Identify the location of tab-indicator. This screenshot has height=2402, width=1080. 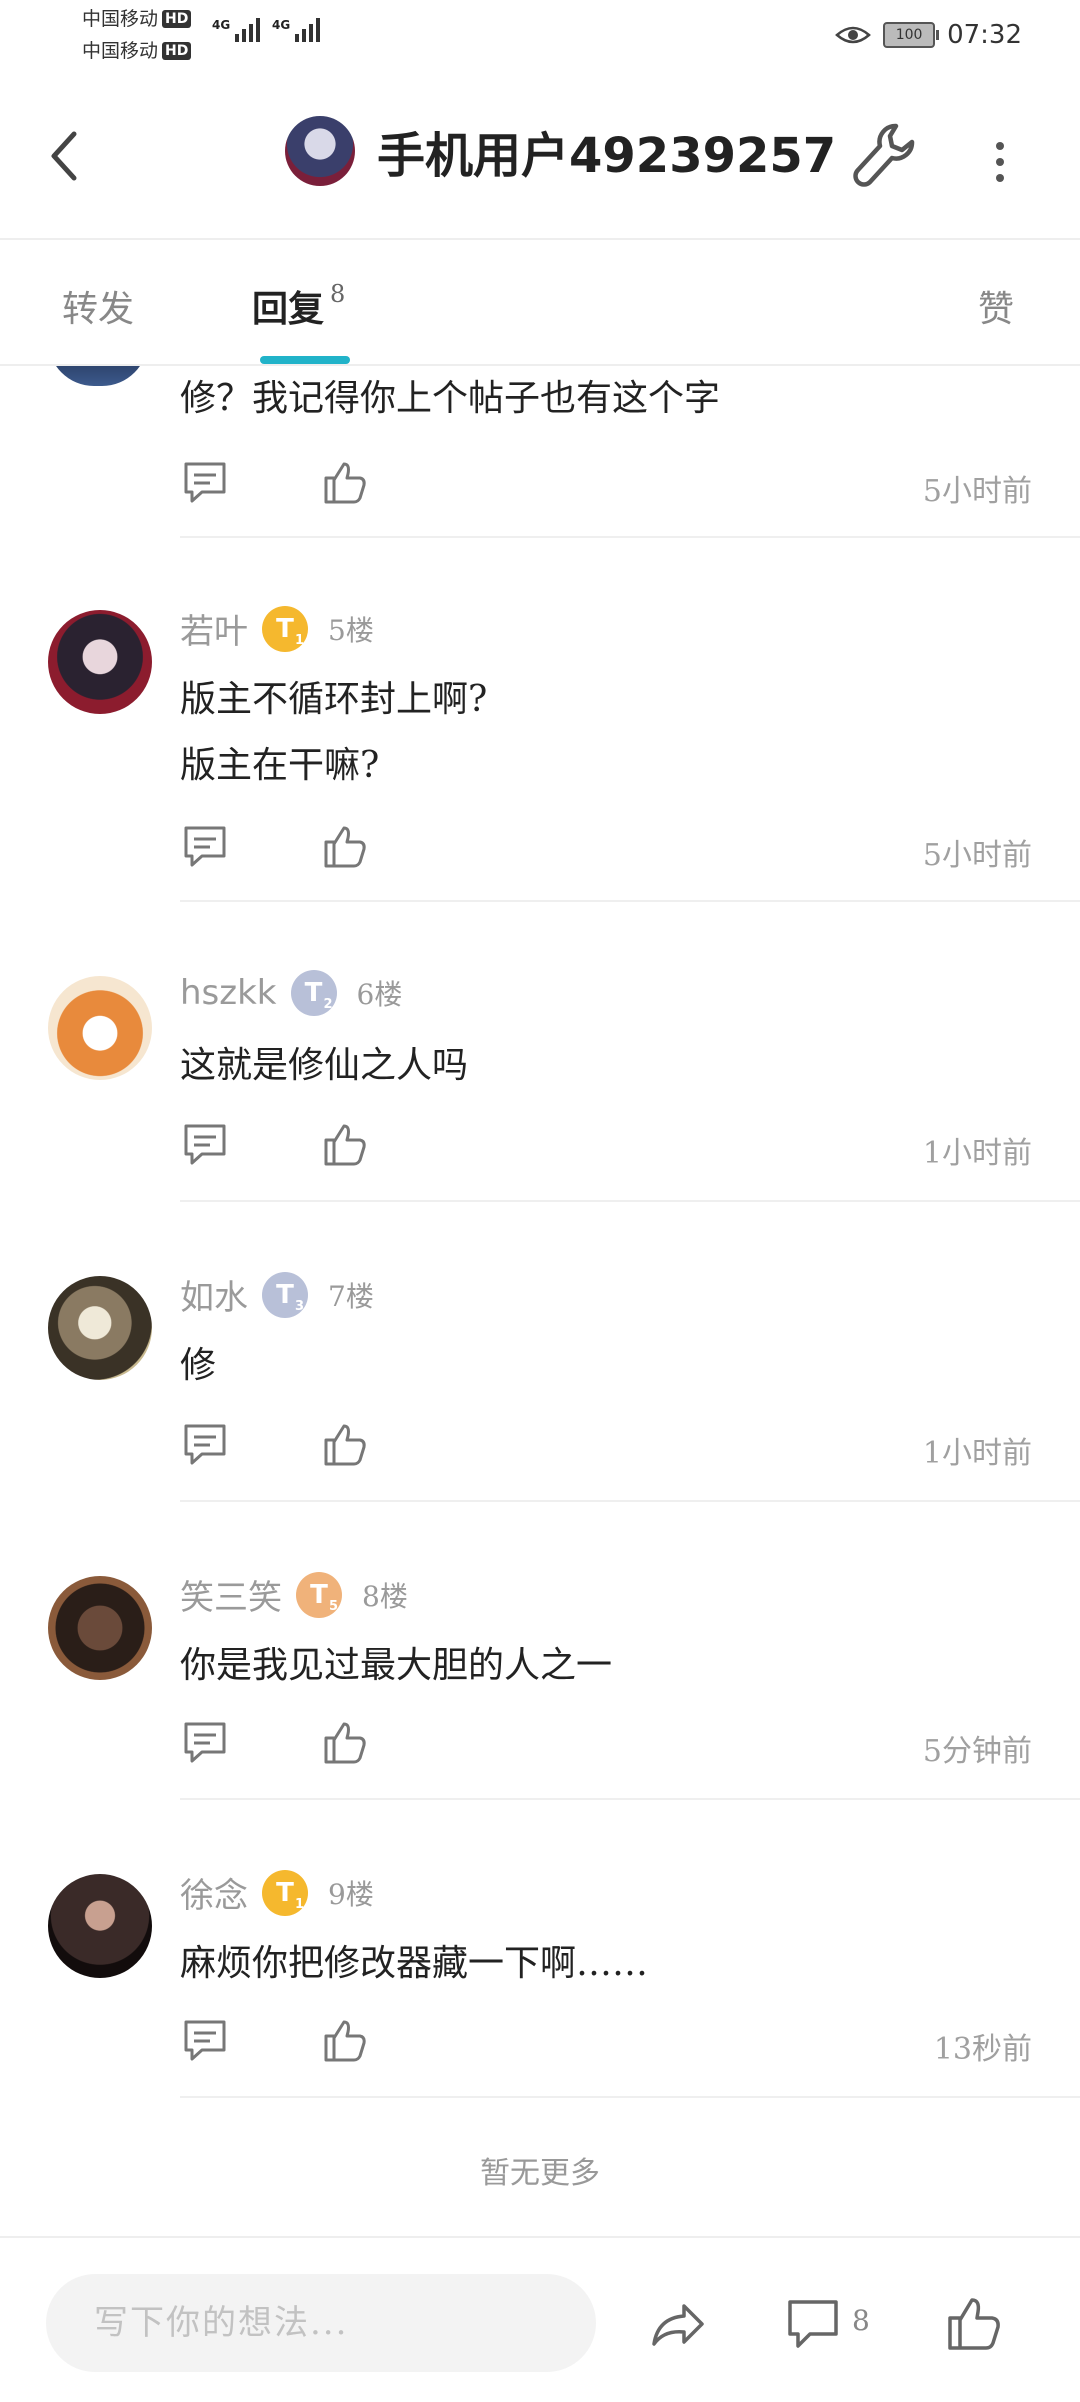
(305, 360).